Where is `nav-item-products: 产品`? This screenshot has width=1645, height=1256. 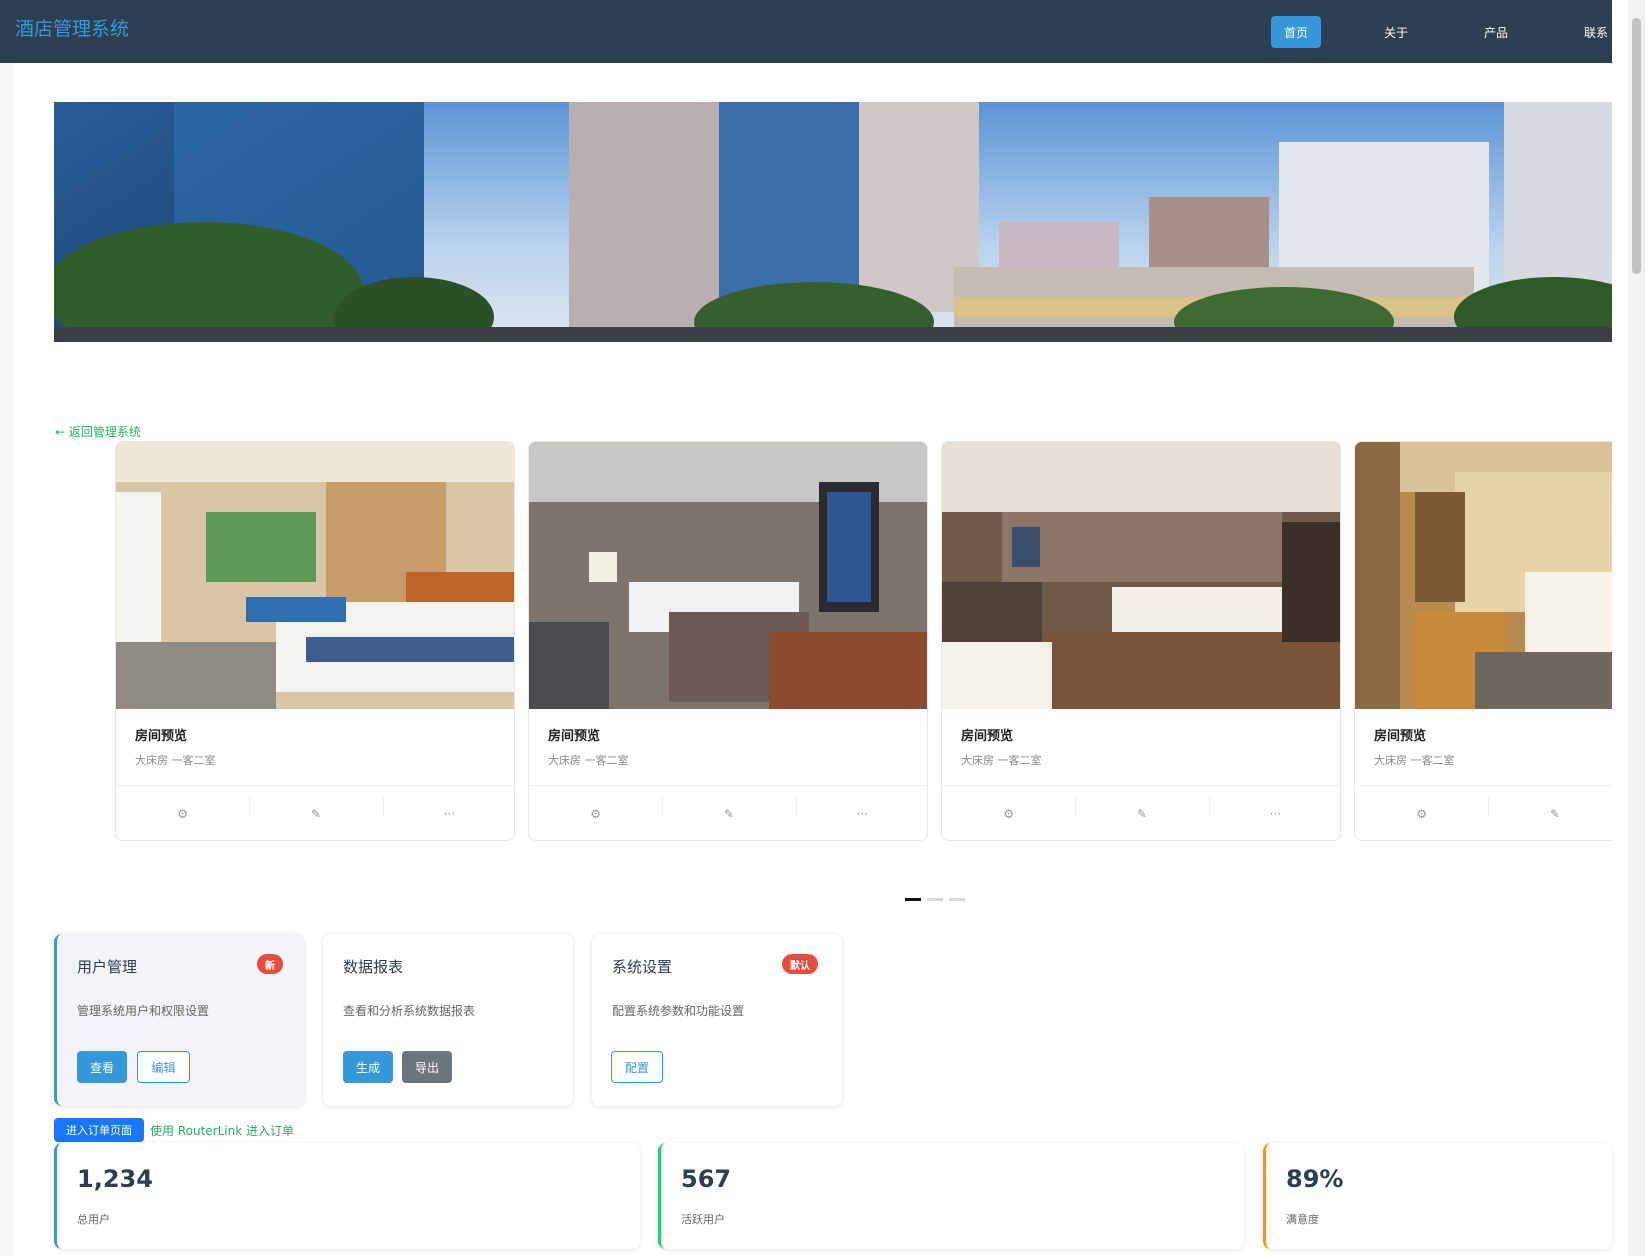
nav-item-products: 产品 is located at coordinates (1496, 32).